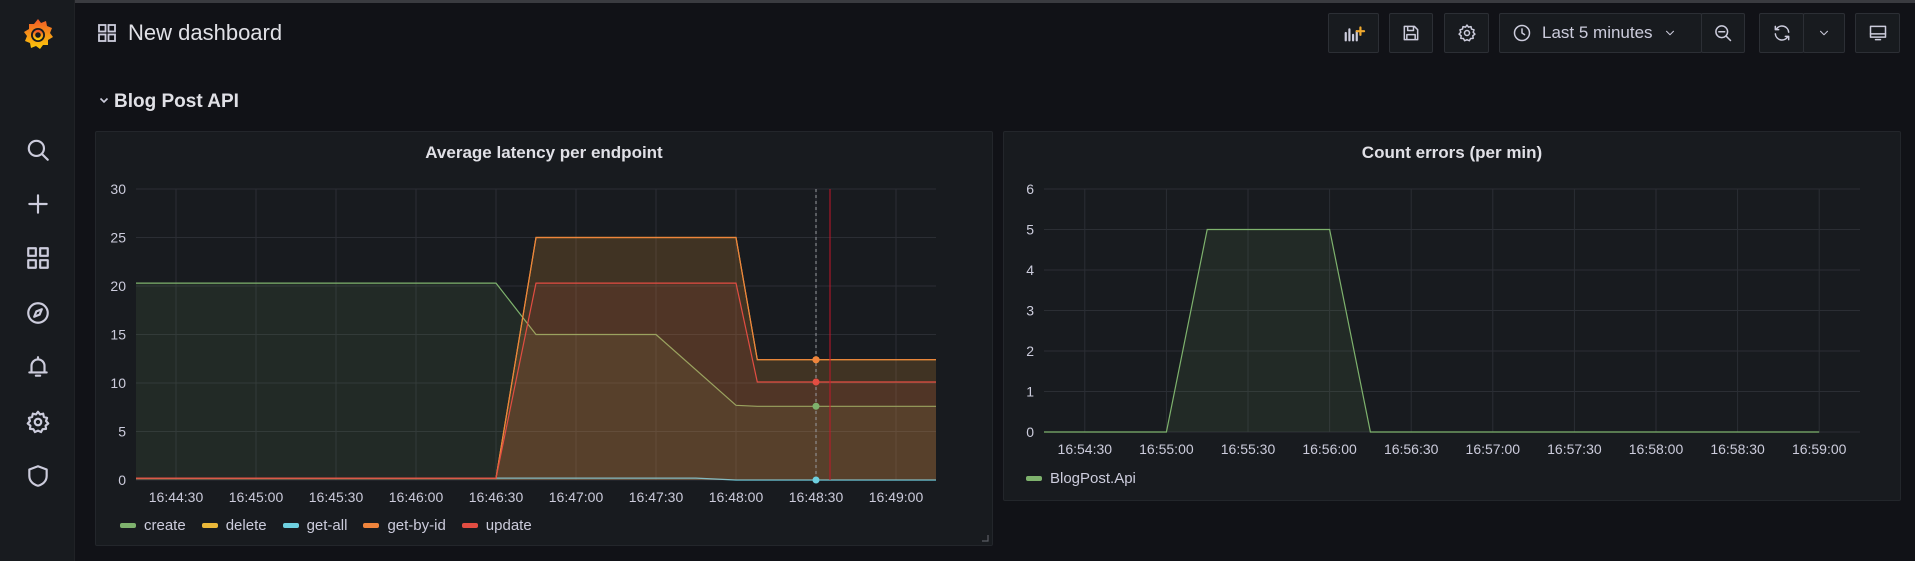 This screenshot has height=561, width=1915. Describe the element at coordinates (576, 497) in the screenshot. I see `x-tick-label: 16:47:00` at that location.